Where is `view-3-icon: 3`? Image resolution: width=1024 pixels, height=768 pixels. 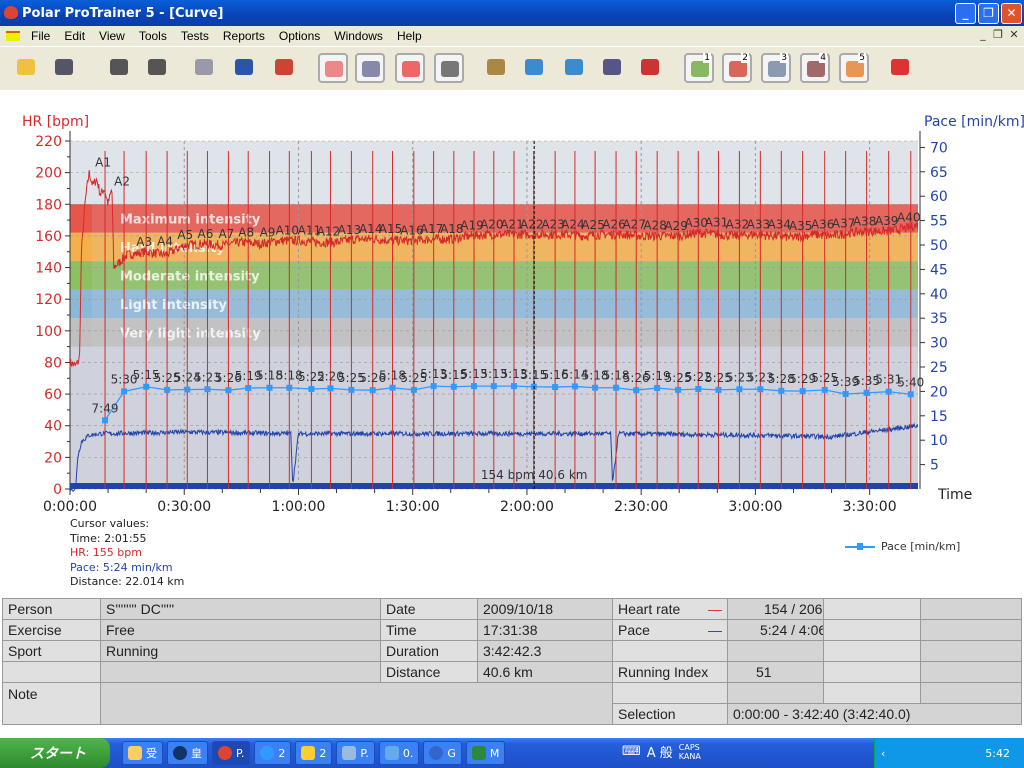 view-3-icon: 3 is located at coordinates (776, 68).